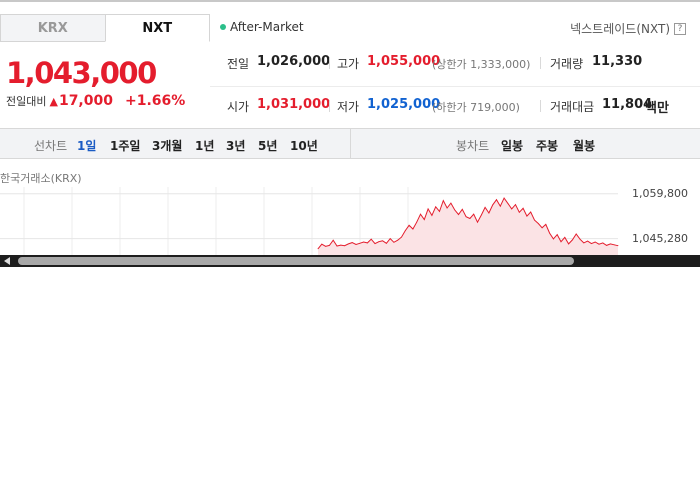  What do you see at coordinates (26, 101) in the screenshot?
I see `change-label: 전일대비` at bounding box center [26, 101].